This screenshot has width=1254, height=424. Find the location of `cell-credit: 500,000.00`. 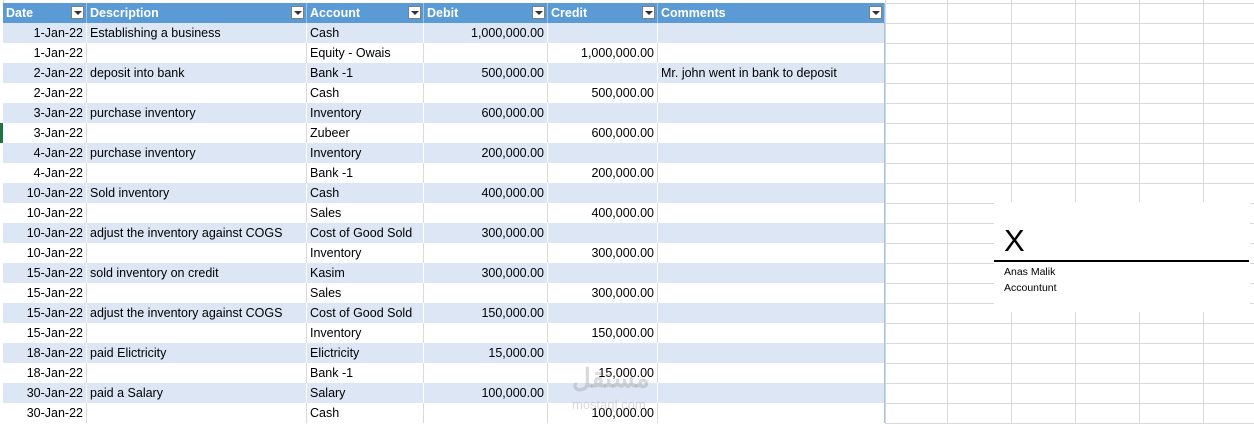

cell-credit: 500,000.00 is located at coordinates (603, 93).